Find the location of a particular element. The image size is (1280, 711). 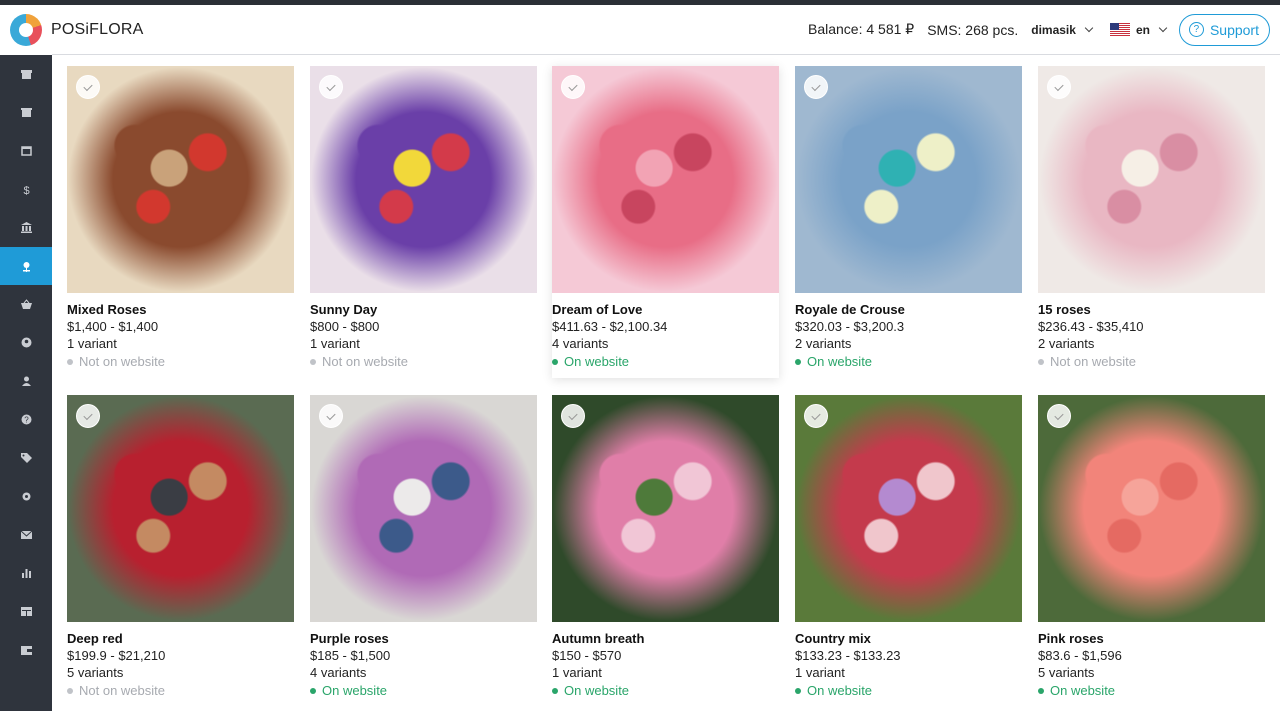

sidebar-item-store is located at coordinates (26, 74).